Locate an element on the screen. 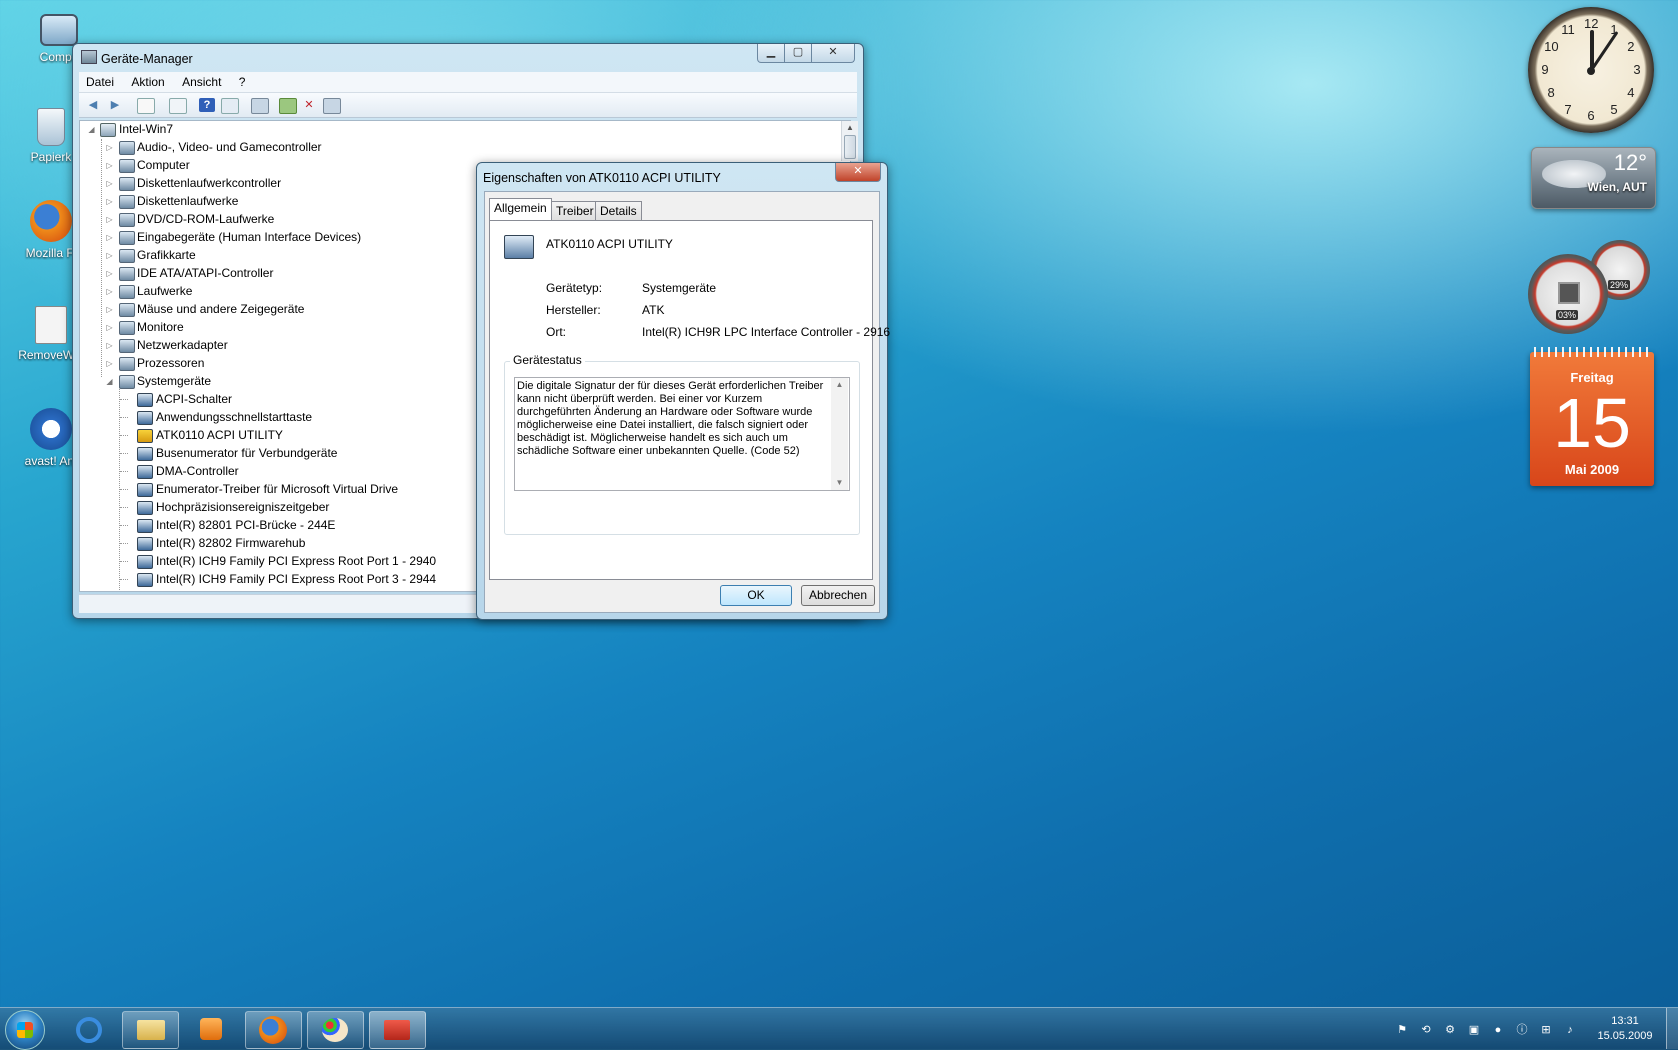 This screenshot has height=1050, width=1678. tree-device: DMA-Controller is located at coordinates (270, 471).